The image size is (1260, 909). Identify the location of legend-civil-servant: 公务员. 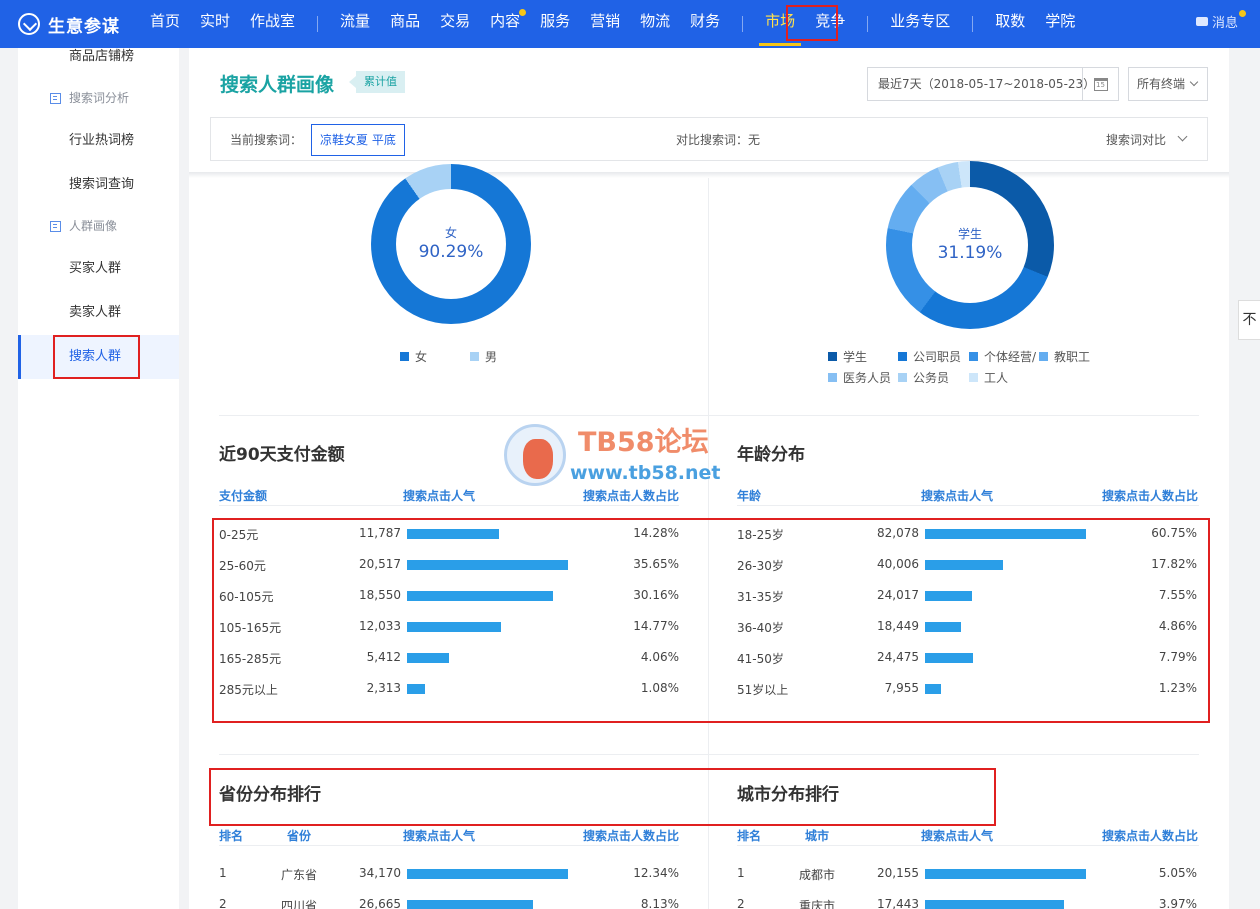
(923, 377).